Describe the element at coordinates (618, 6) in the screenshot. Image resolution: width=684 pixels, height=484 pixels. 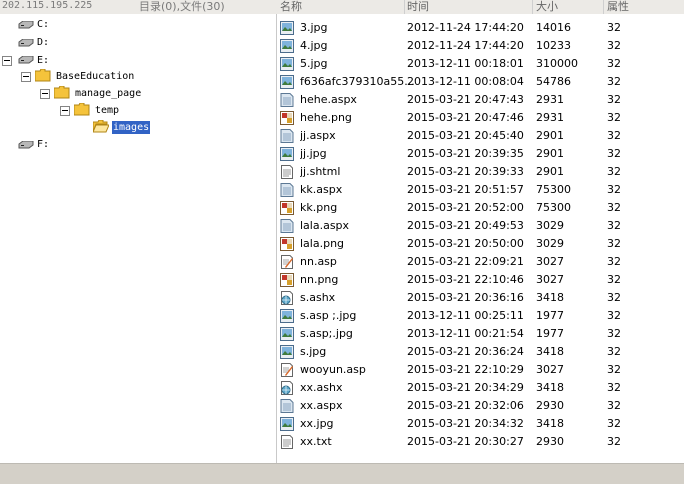
I see `column-label: 属性` at that location.